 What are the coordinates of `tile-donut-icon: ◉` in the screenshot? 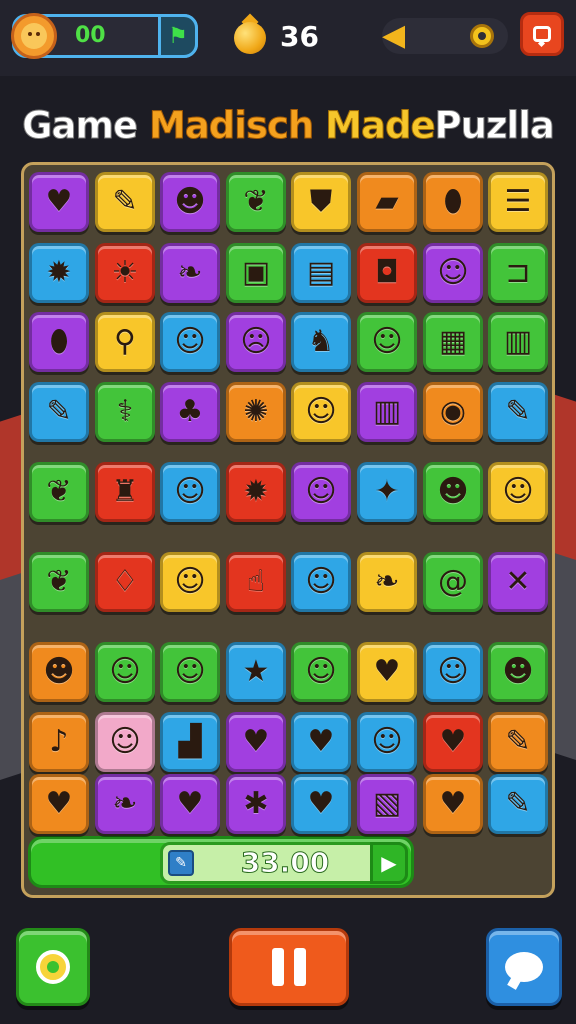 It's located at (453, 412).